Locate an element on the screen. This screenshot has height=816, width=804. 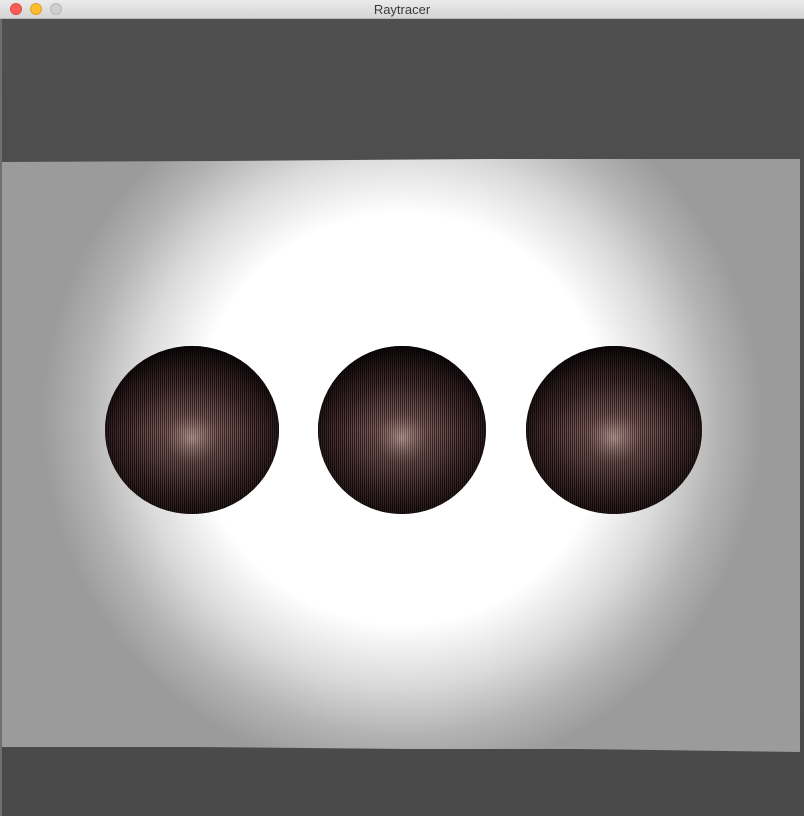
sphere-center is located at coordinates (402, 430).